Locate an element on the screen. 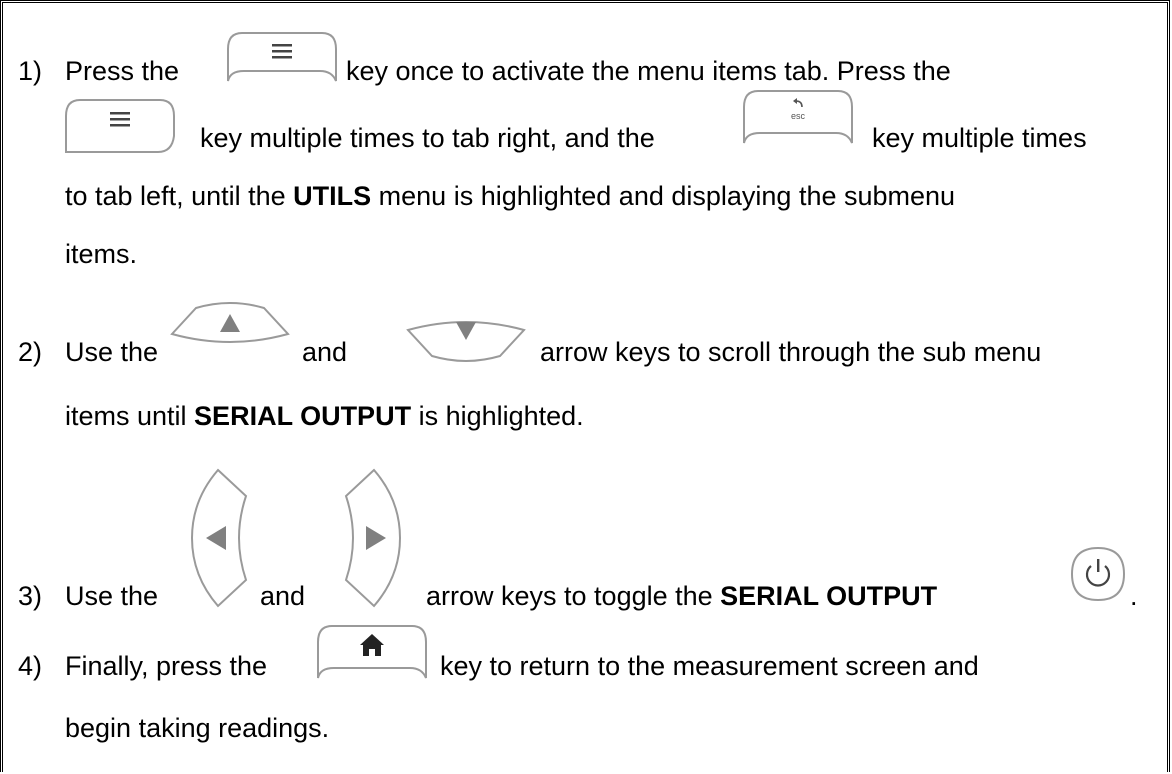 This screenshot has height=774, width=1172. home-key-icon is located at coordinates (372, 652).